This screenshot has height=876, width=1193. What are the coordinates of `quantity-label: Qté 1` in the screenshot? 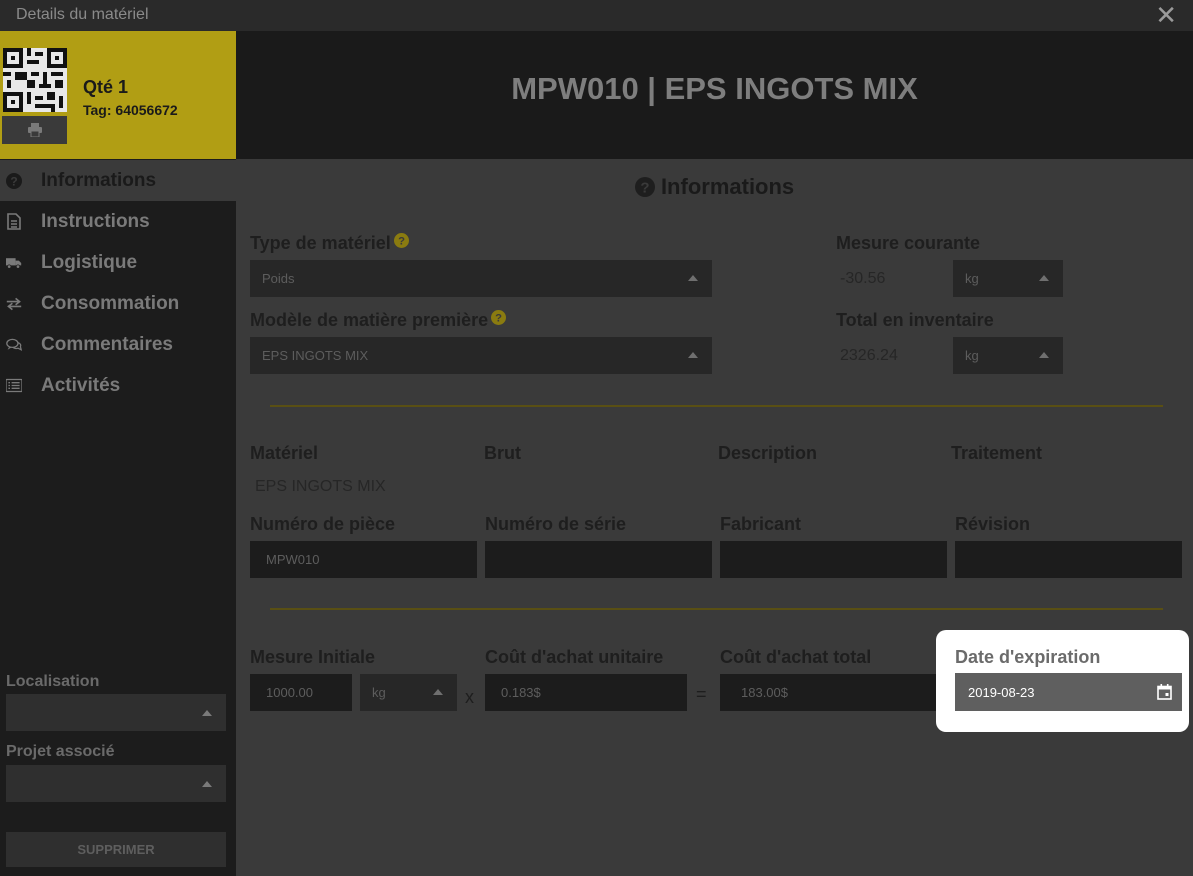 It's located at (106, 87).